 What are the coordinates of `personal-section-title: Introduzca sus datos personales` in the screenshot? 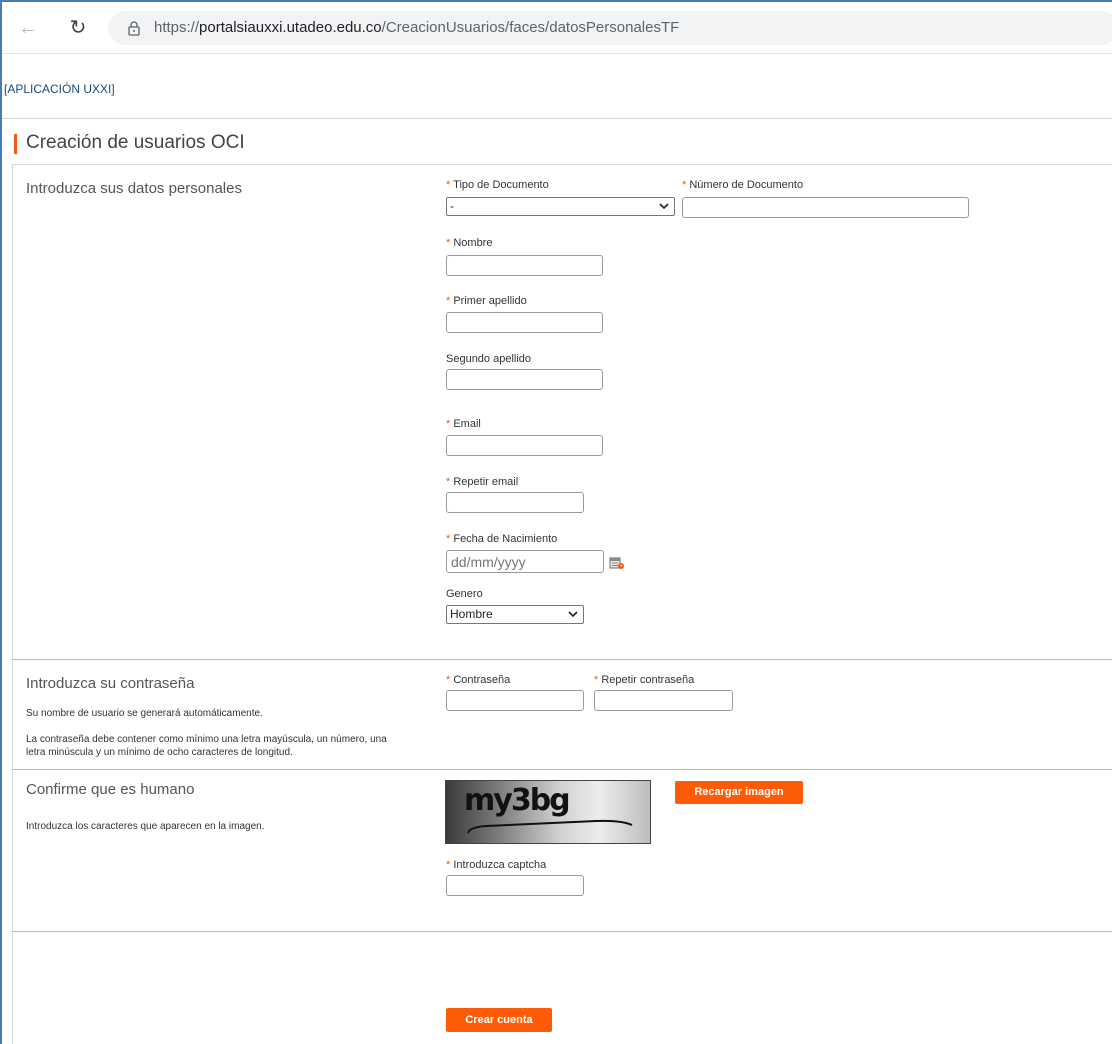 It's located at (134, 188).